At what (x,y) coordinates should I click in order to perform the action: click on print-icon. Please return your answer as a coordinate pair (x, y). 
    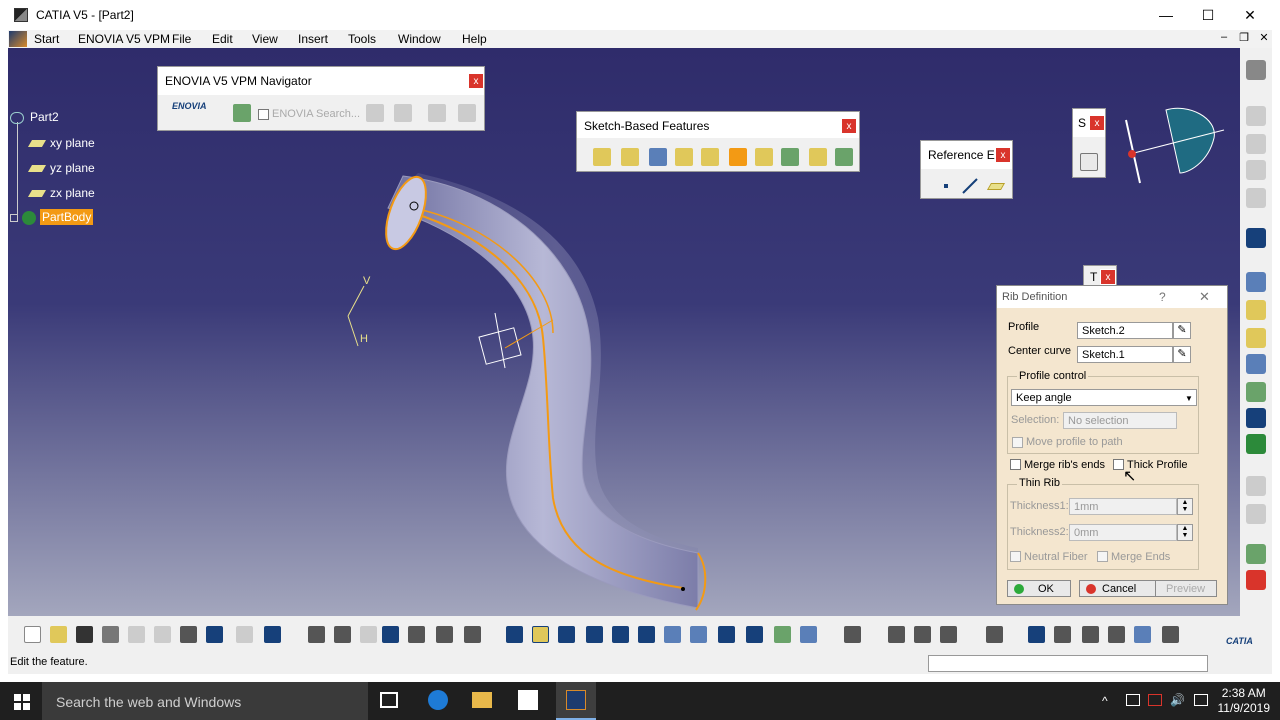
    Looking at the image, I should click on (110, 634).